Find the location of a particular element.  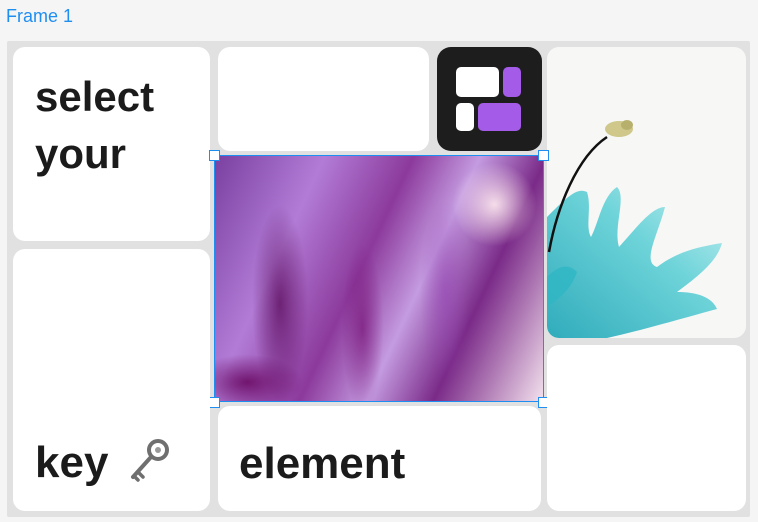

card-element: element is located at coordinates (379, 458).